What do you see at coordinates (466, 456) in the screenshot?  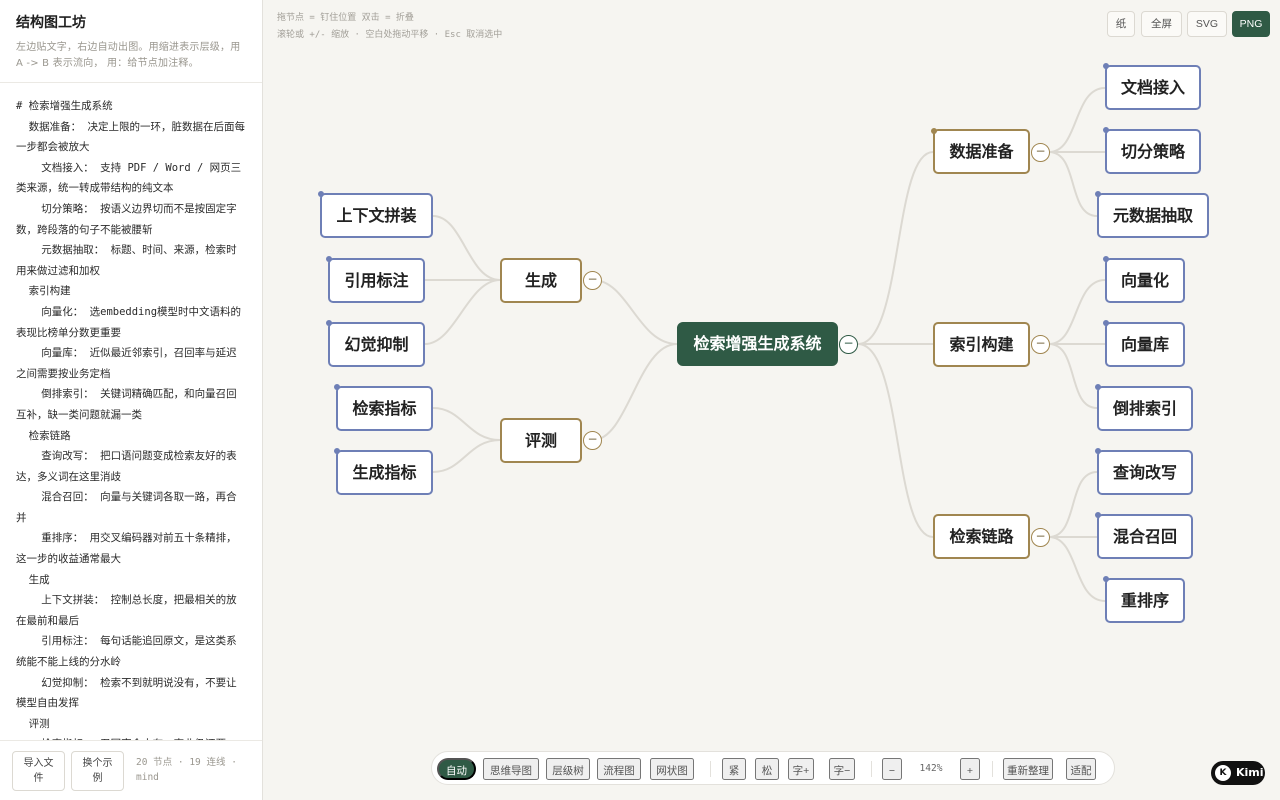 I see `edge-eval-gen` at bounding box center [466, 456].